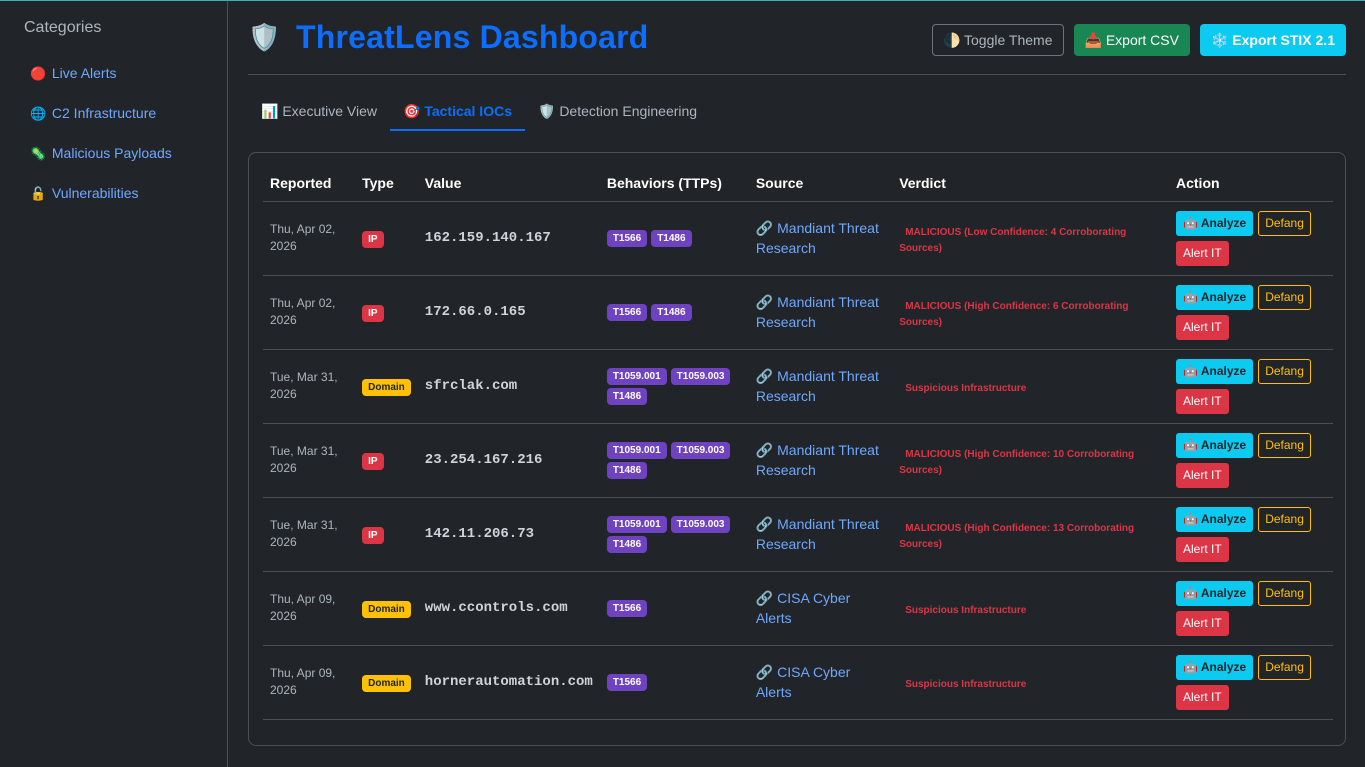 Image resolution: width=1365 pixels, height=767 pixels. What do you see at coordinates (111, 153) in the screenshot?
I see `sidebar-item-label: Malicious Payloads` at bounding box center [111, 153].